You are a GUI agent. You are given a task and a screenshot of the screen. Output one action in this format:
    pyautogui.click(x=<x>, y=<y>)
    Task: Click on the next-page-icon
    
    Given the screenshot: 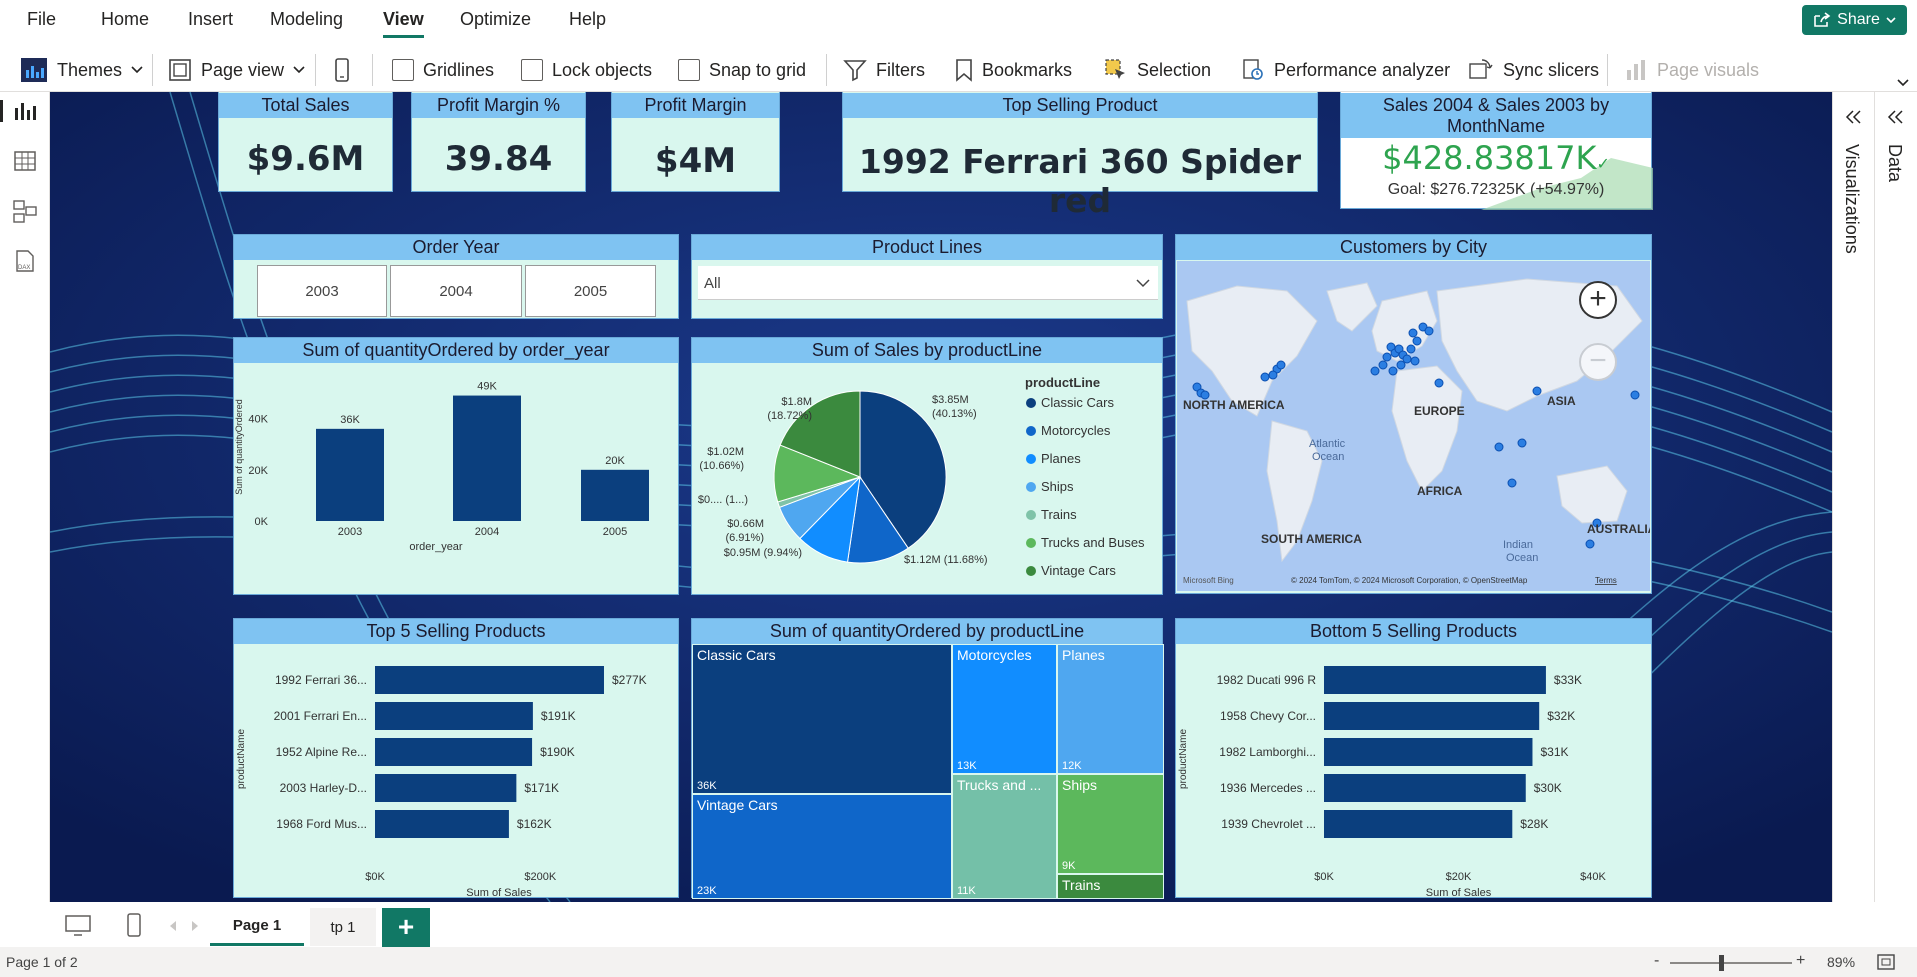 What is the action you would take?
    pyautogui.click(x=195, y=926)
    